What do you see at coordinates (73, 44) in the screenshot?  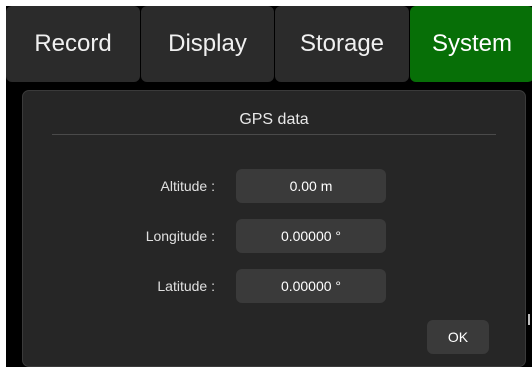 I see `tab-record: Record` at bounding box center [73, 44].